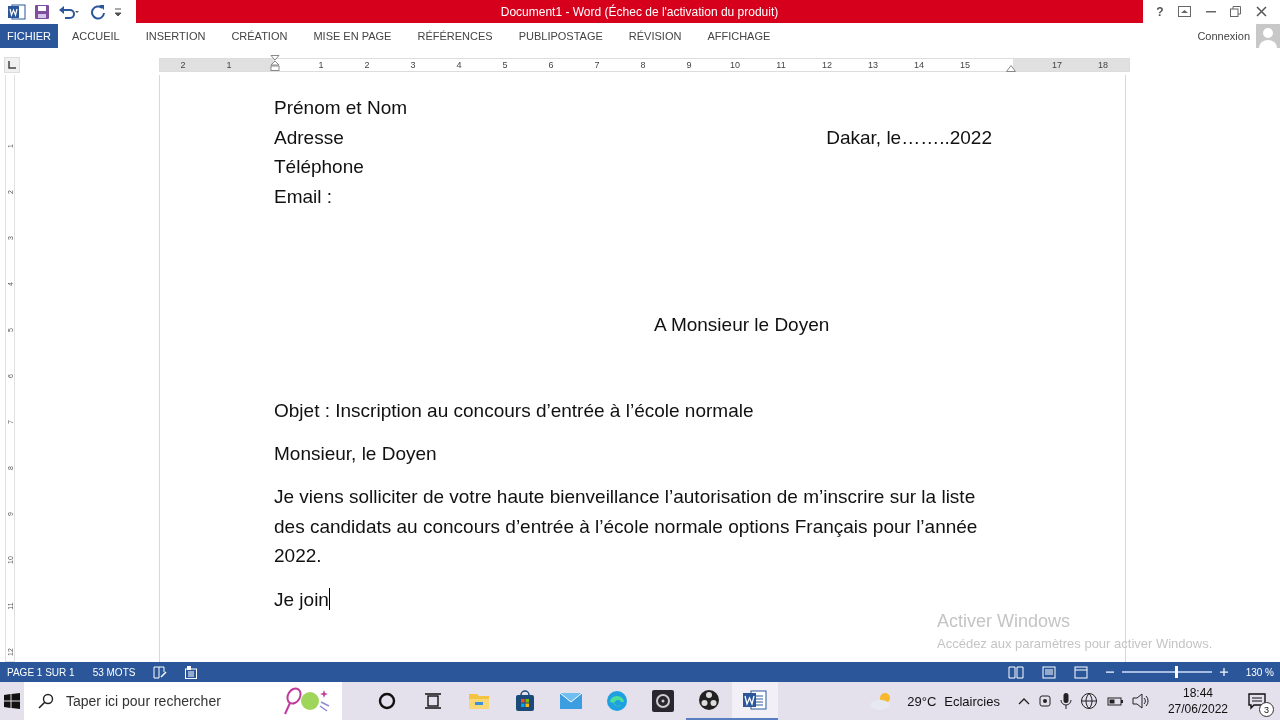 This screenshot has width=1280, height=720. Describe the element at coordinates (1114, 701) in the screenshot. I see `battery-icon` at that location.